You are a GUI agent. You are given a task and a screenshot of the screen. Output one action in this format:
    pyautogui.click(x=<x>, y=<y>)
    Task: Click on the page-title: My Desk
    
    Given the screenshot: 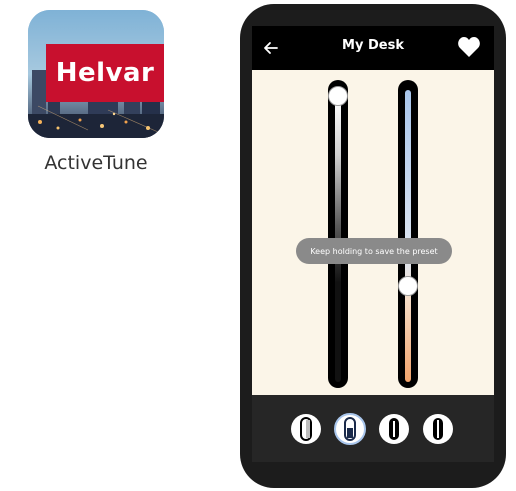 What is the action you would take?
    pyautogui.click(x=373, y=45)
    